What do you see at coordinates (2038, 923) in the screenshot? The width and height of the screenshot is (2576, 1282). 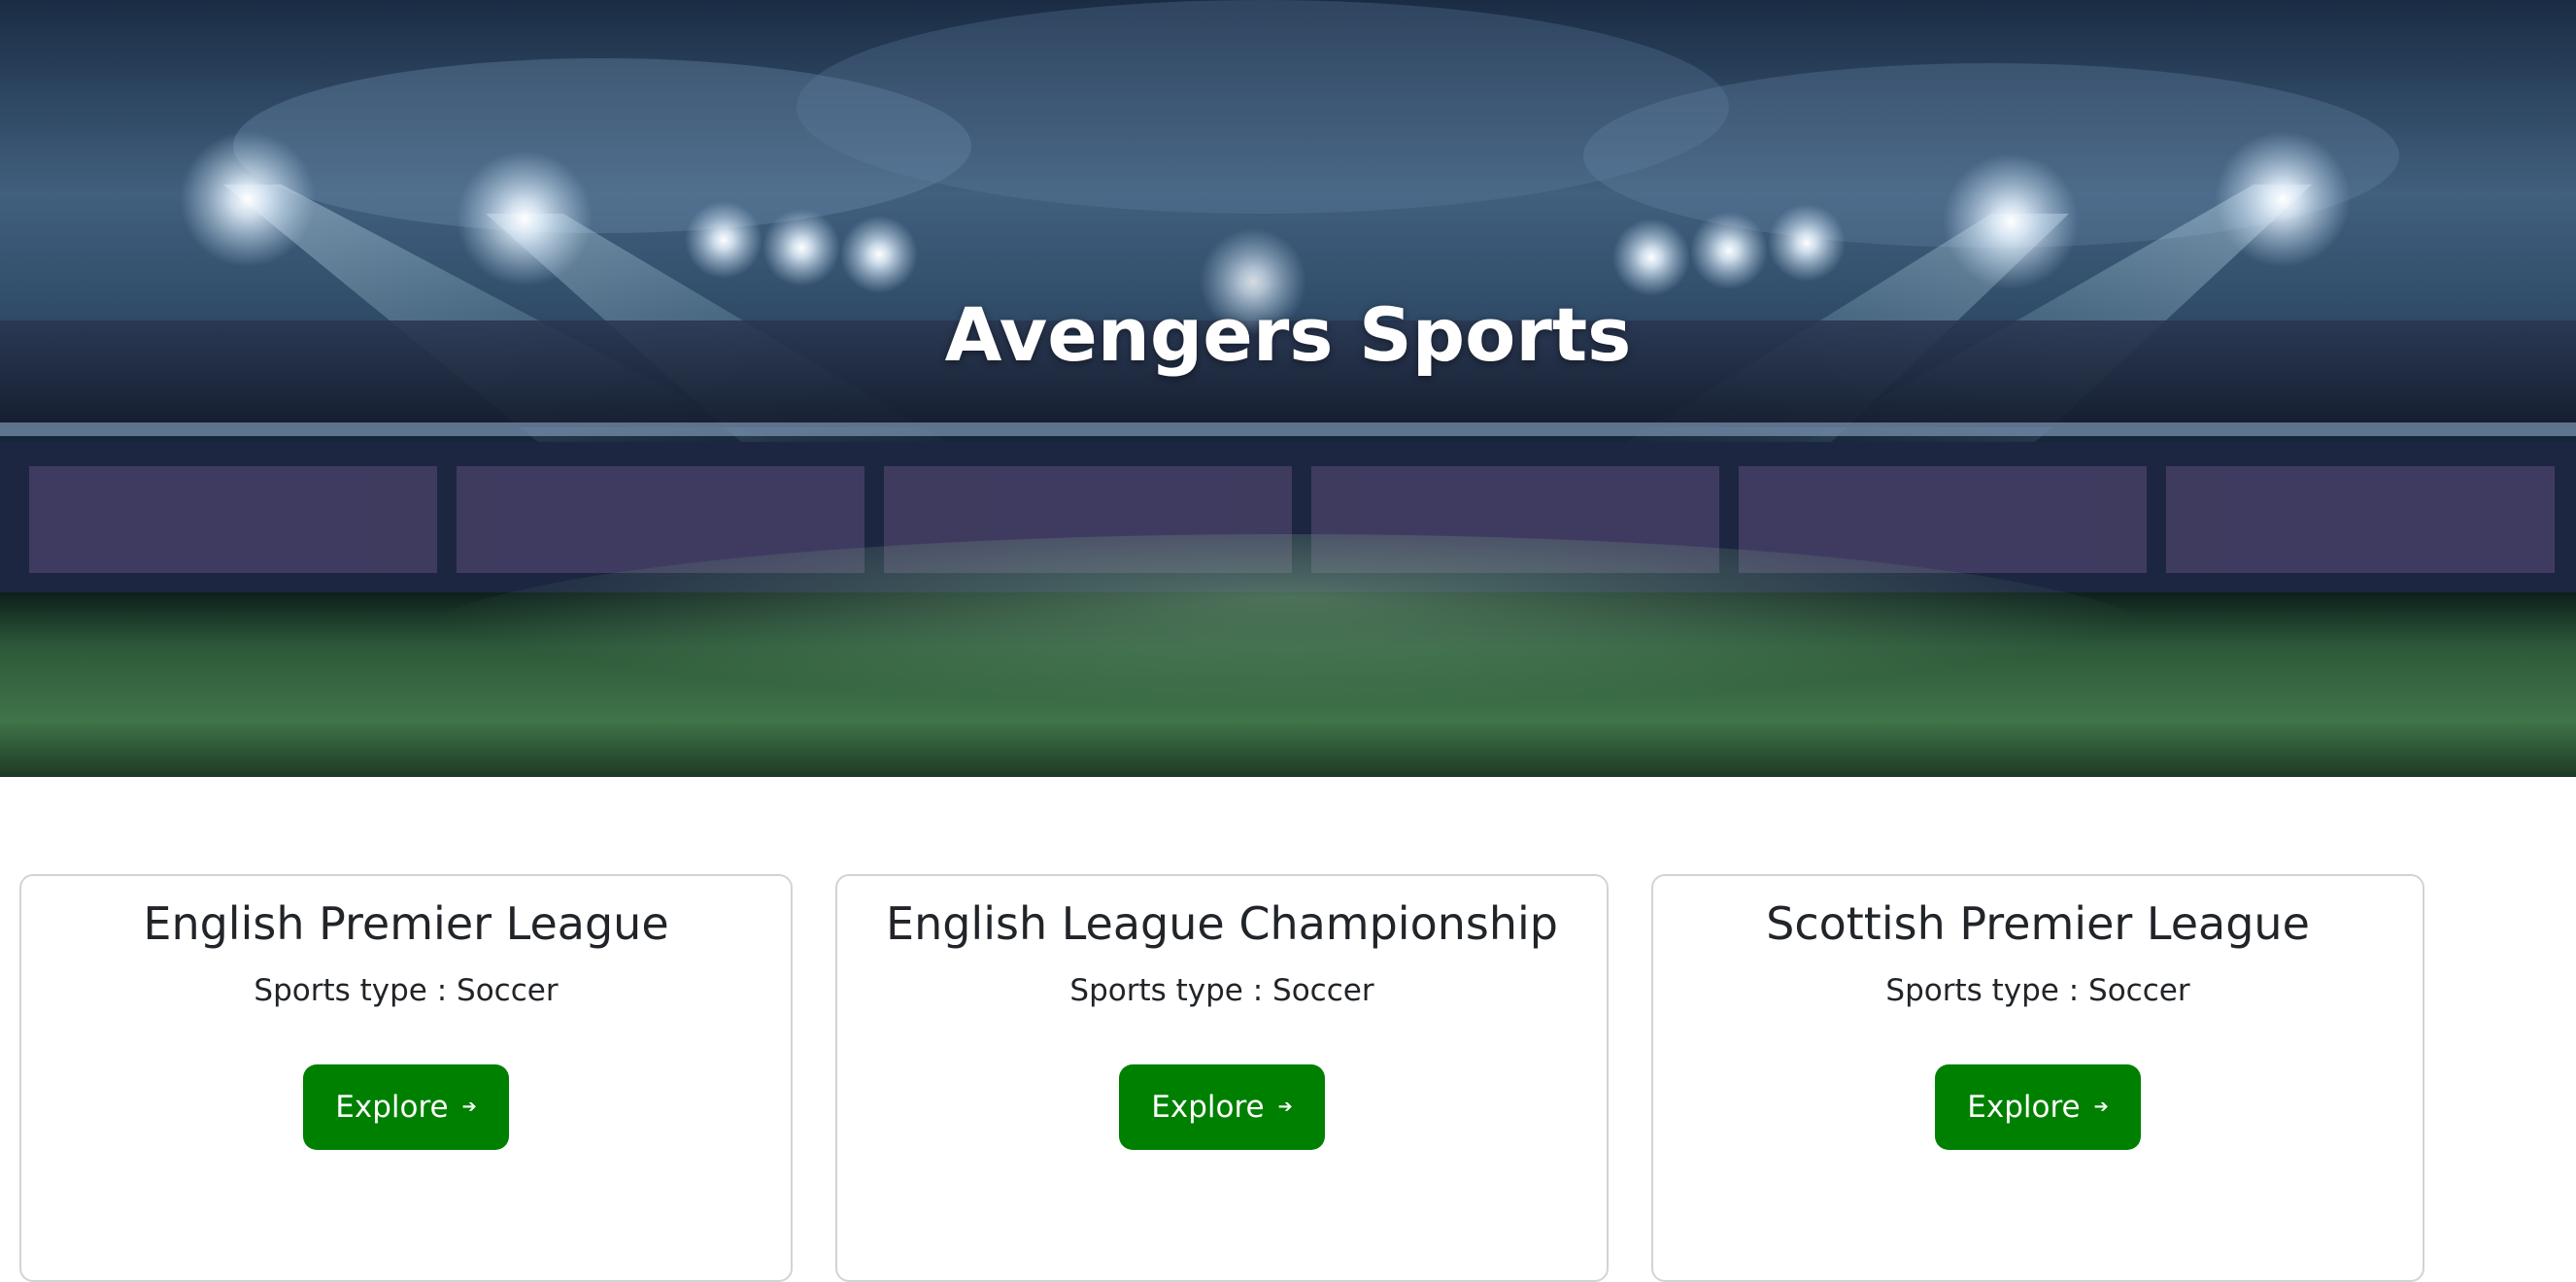 I see `league-name: Scottish Premier League` at bounding box center [2038, 923].